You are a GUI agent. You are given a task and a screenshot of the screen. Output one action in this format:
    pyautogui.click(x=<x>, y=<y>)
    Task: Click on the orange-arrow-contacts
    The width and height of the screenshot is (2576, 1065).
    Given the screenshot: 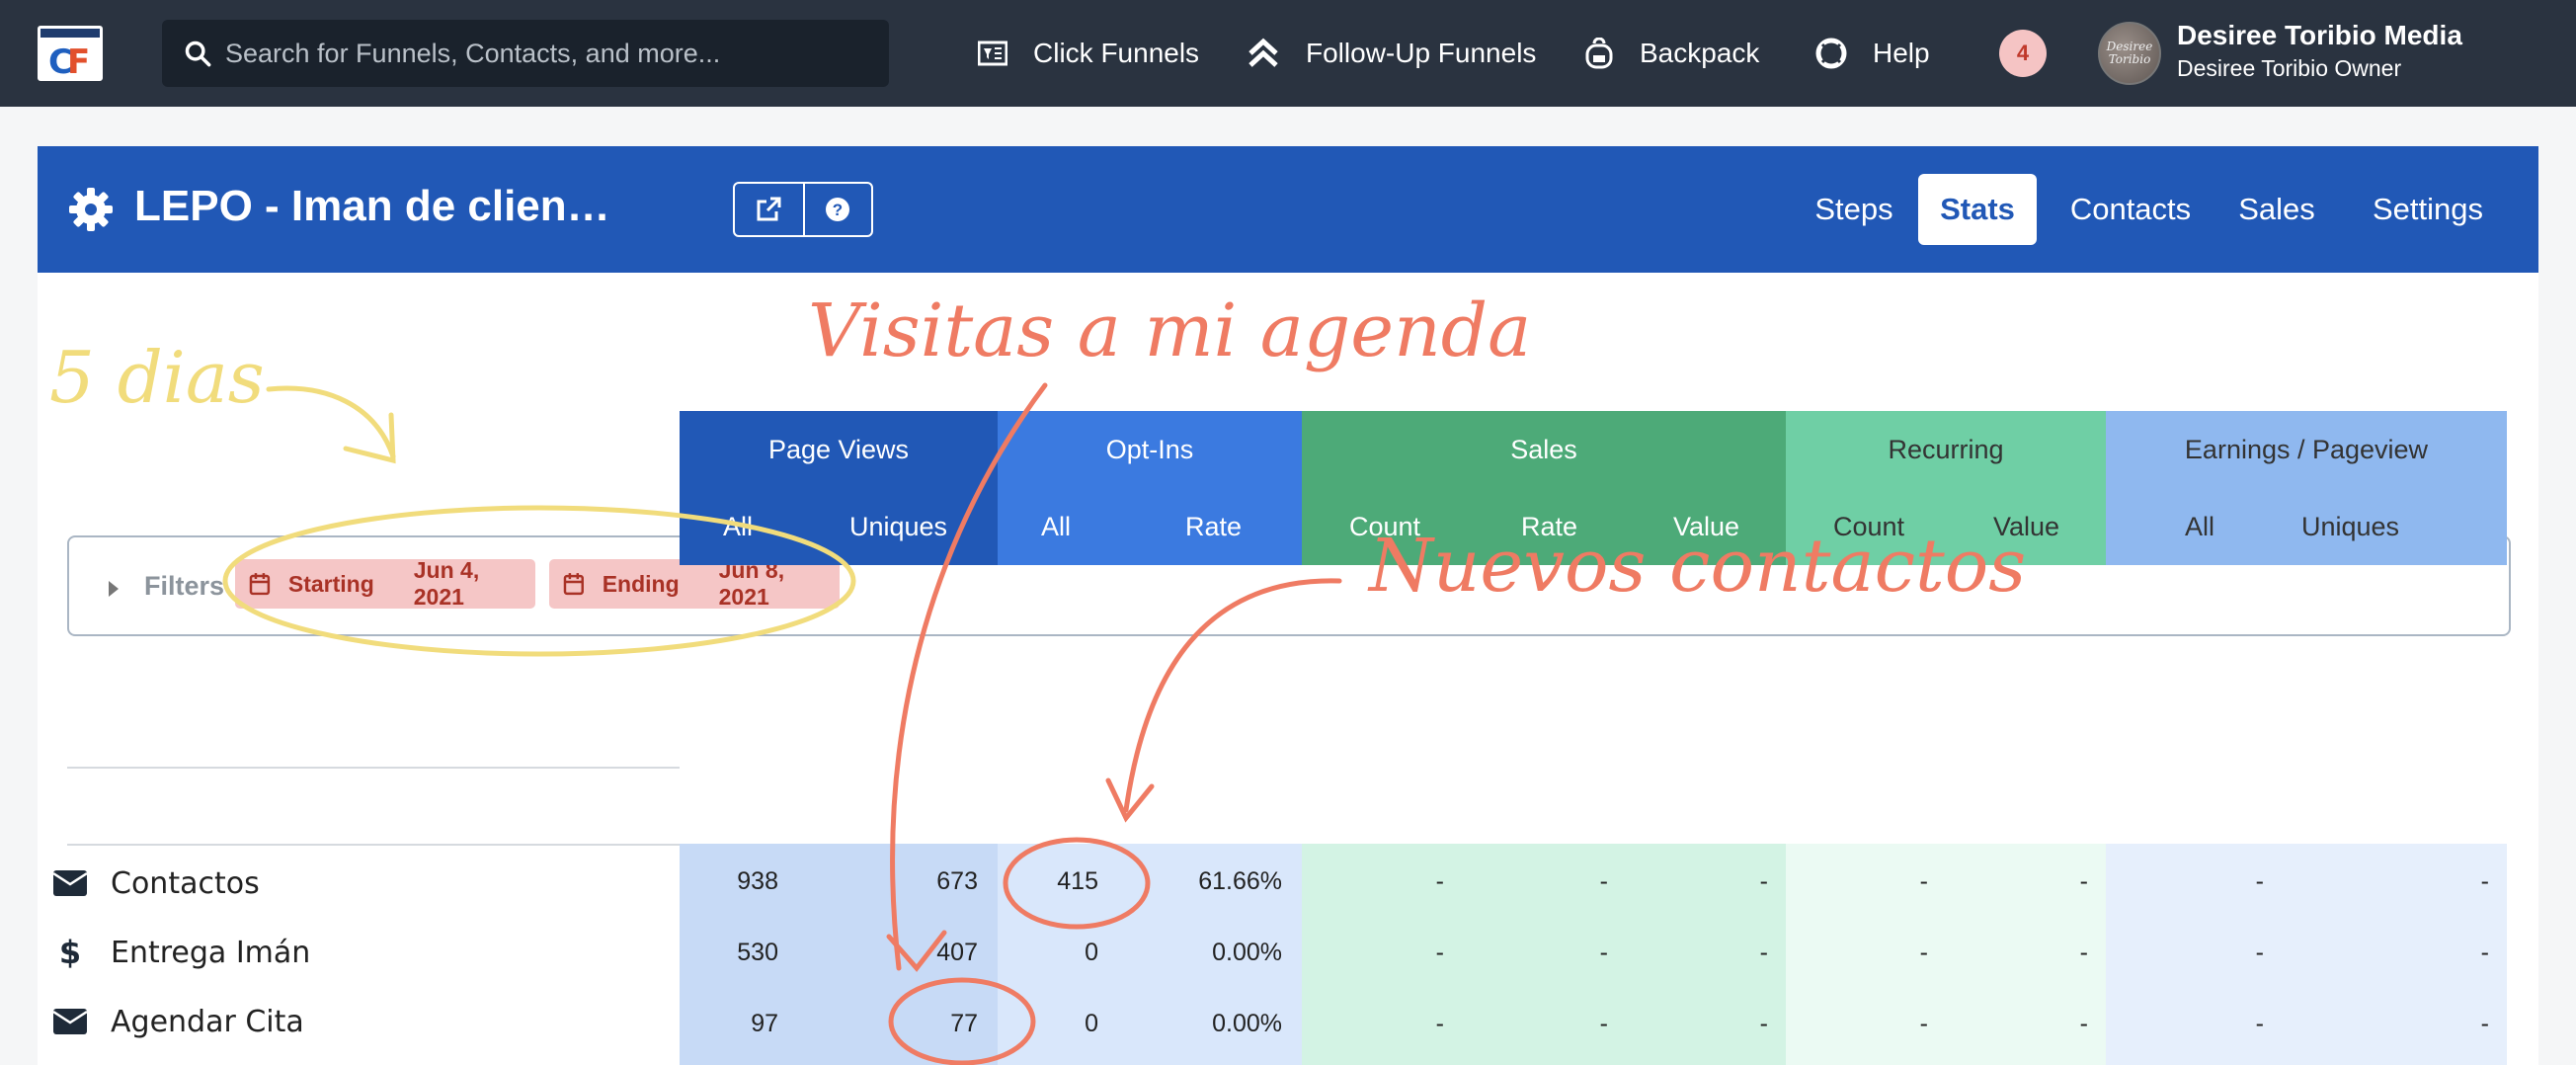 What is the action you would take?
    pyautogui.click(x=1223, y=700)
    